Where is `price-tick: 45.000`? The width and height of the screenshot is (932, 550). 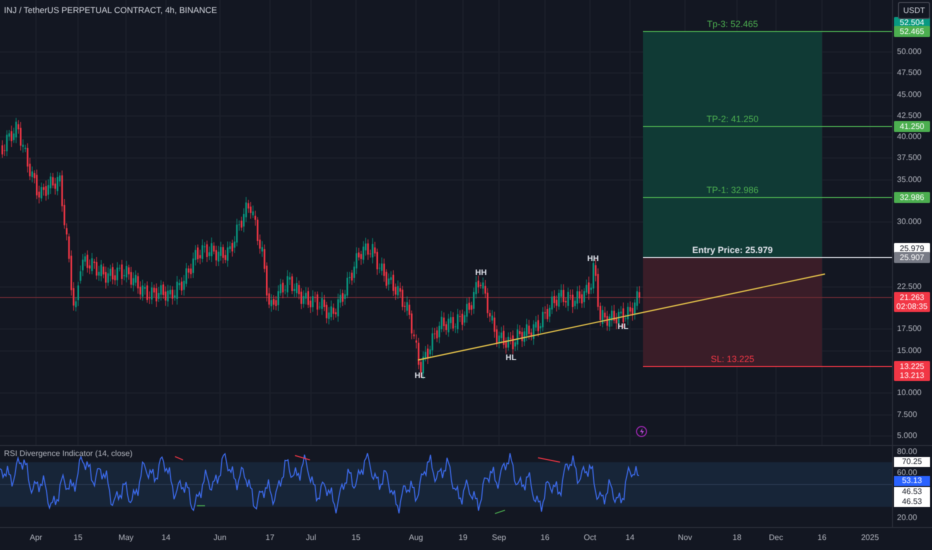 price-tick: 45.000 is located at coordinates (909, 95).